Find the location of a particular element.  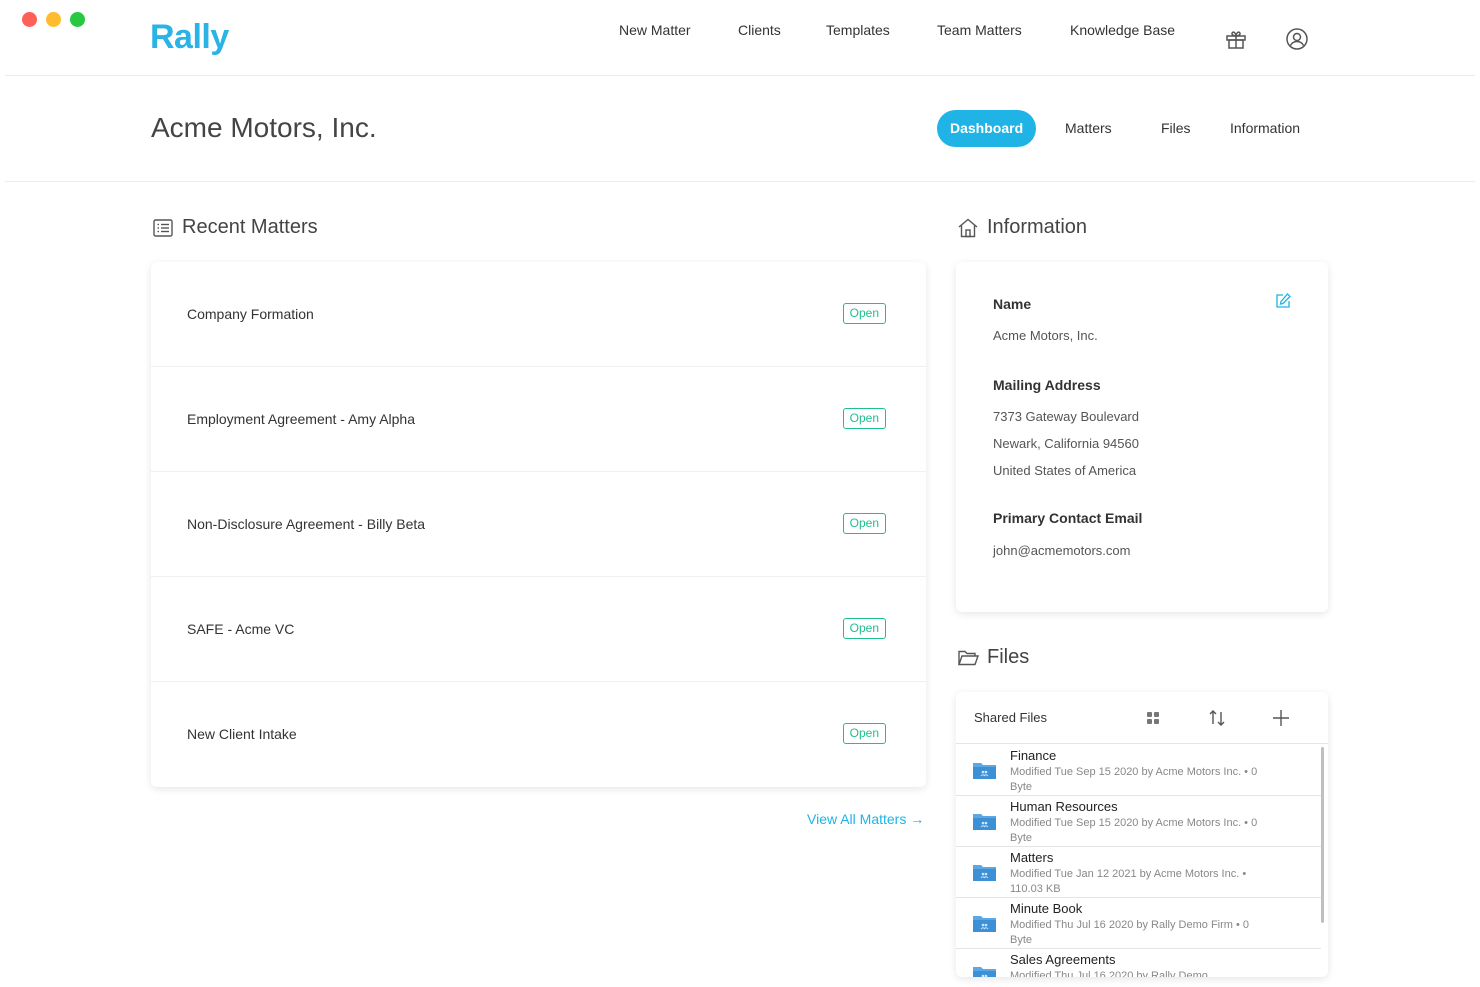

file-name: Human Resources is located at coordinates (1064, 806).